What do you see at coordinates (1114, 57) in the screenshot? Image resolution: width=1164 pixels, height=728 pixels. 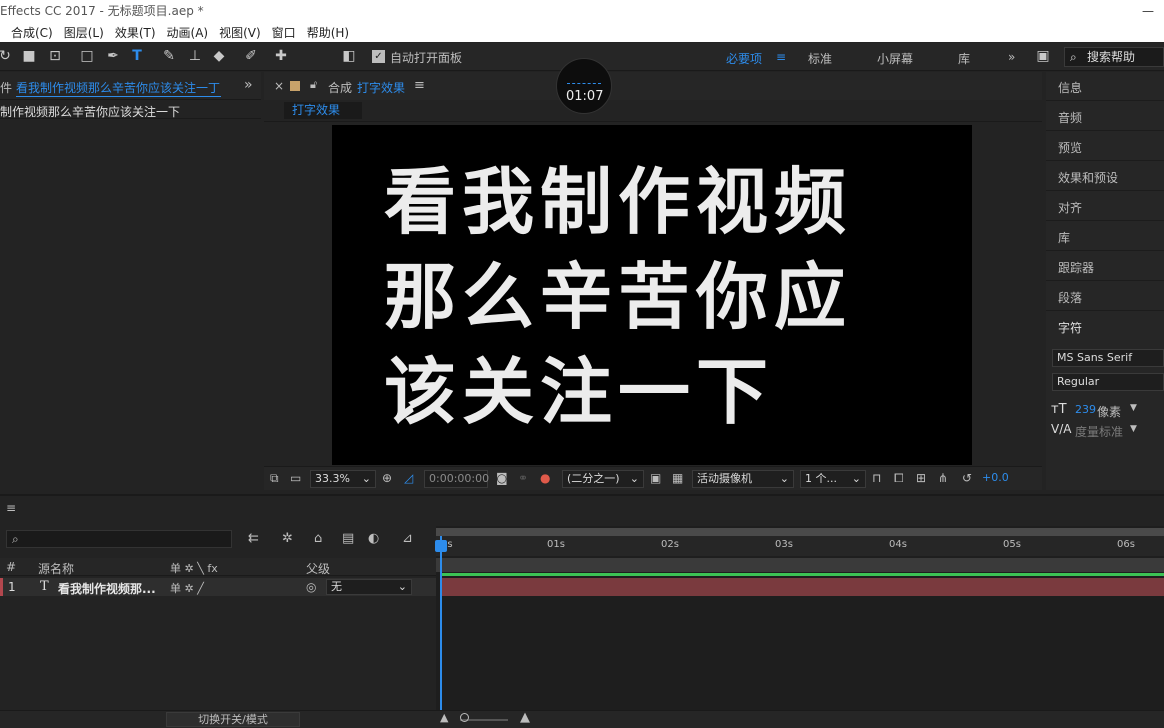 I see `search-help-input: ⌕ 搜索帮助` at bounding box center [1114, 57].